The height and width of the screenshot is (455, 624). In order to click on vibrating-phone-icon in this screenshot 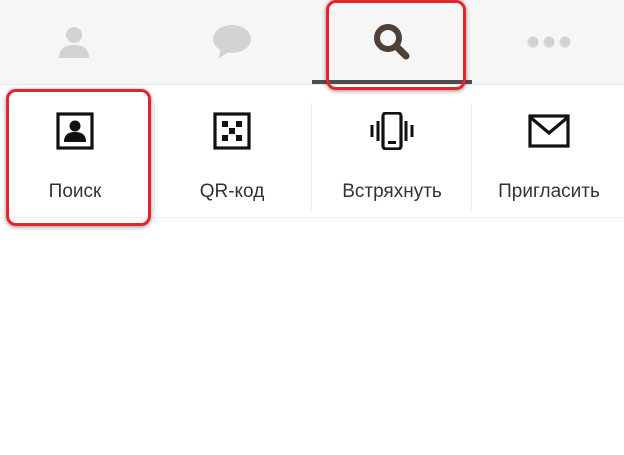, I will do `click(392, 131)`.